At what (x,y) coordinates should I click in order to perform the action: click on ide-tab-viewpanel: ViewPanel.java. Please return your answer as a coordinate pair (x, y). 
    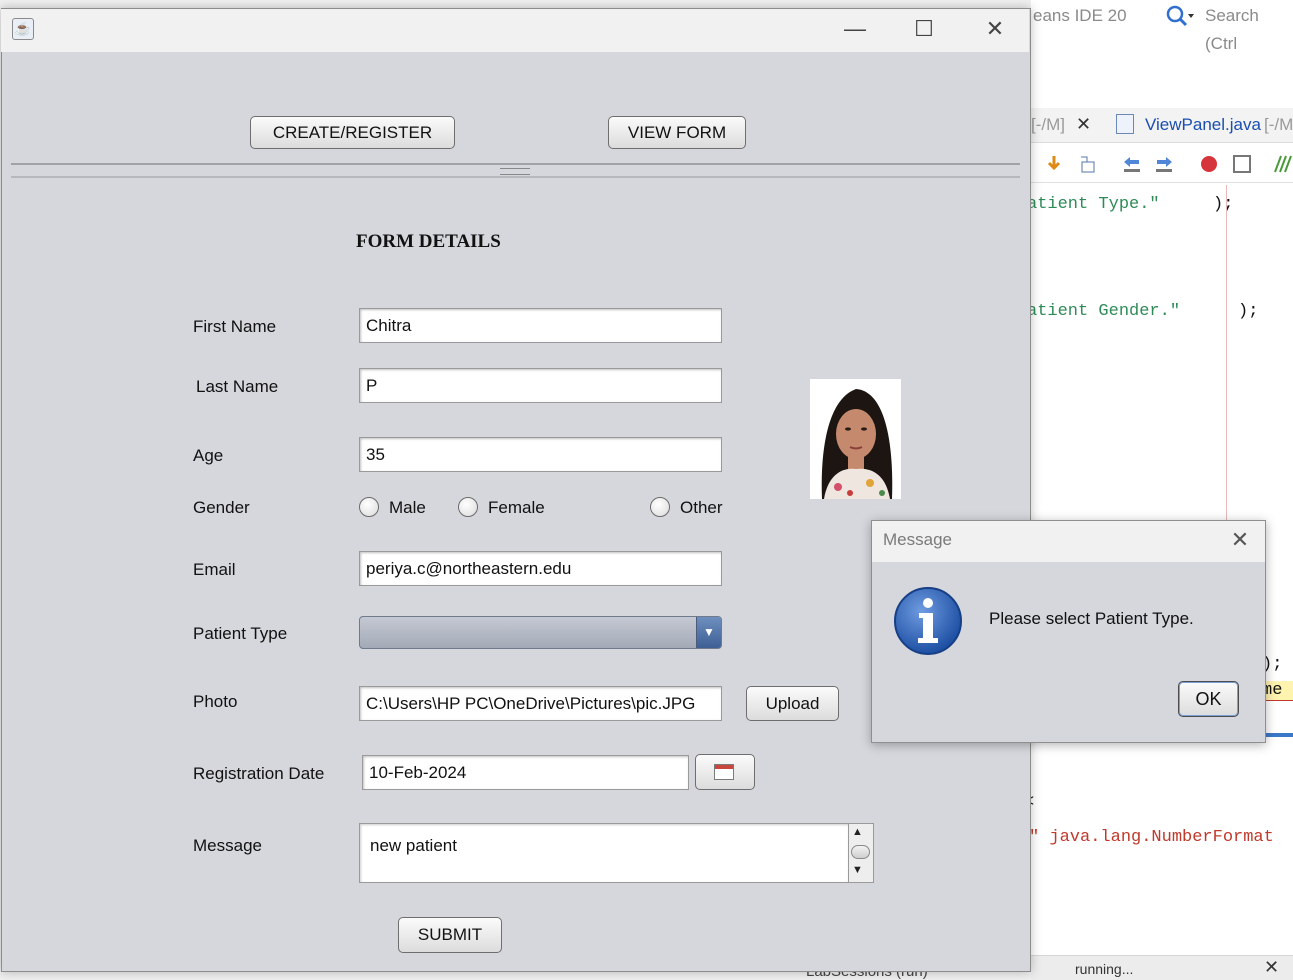
    Looking at the image, I should click on (1203, 125).